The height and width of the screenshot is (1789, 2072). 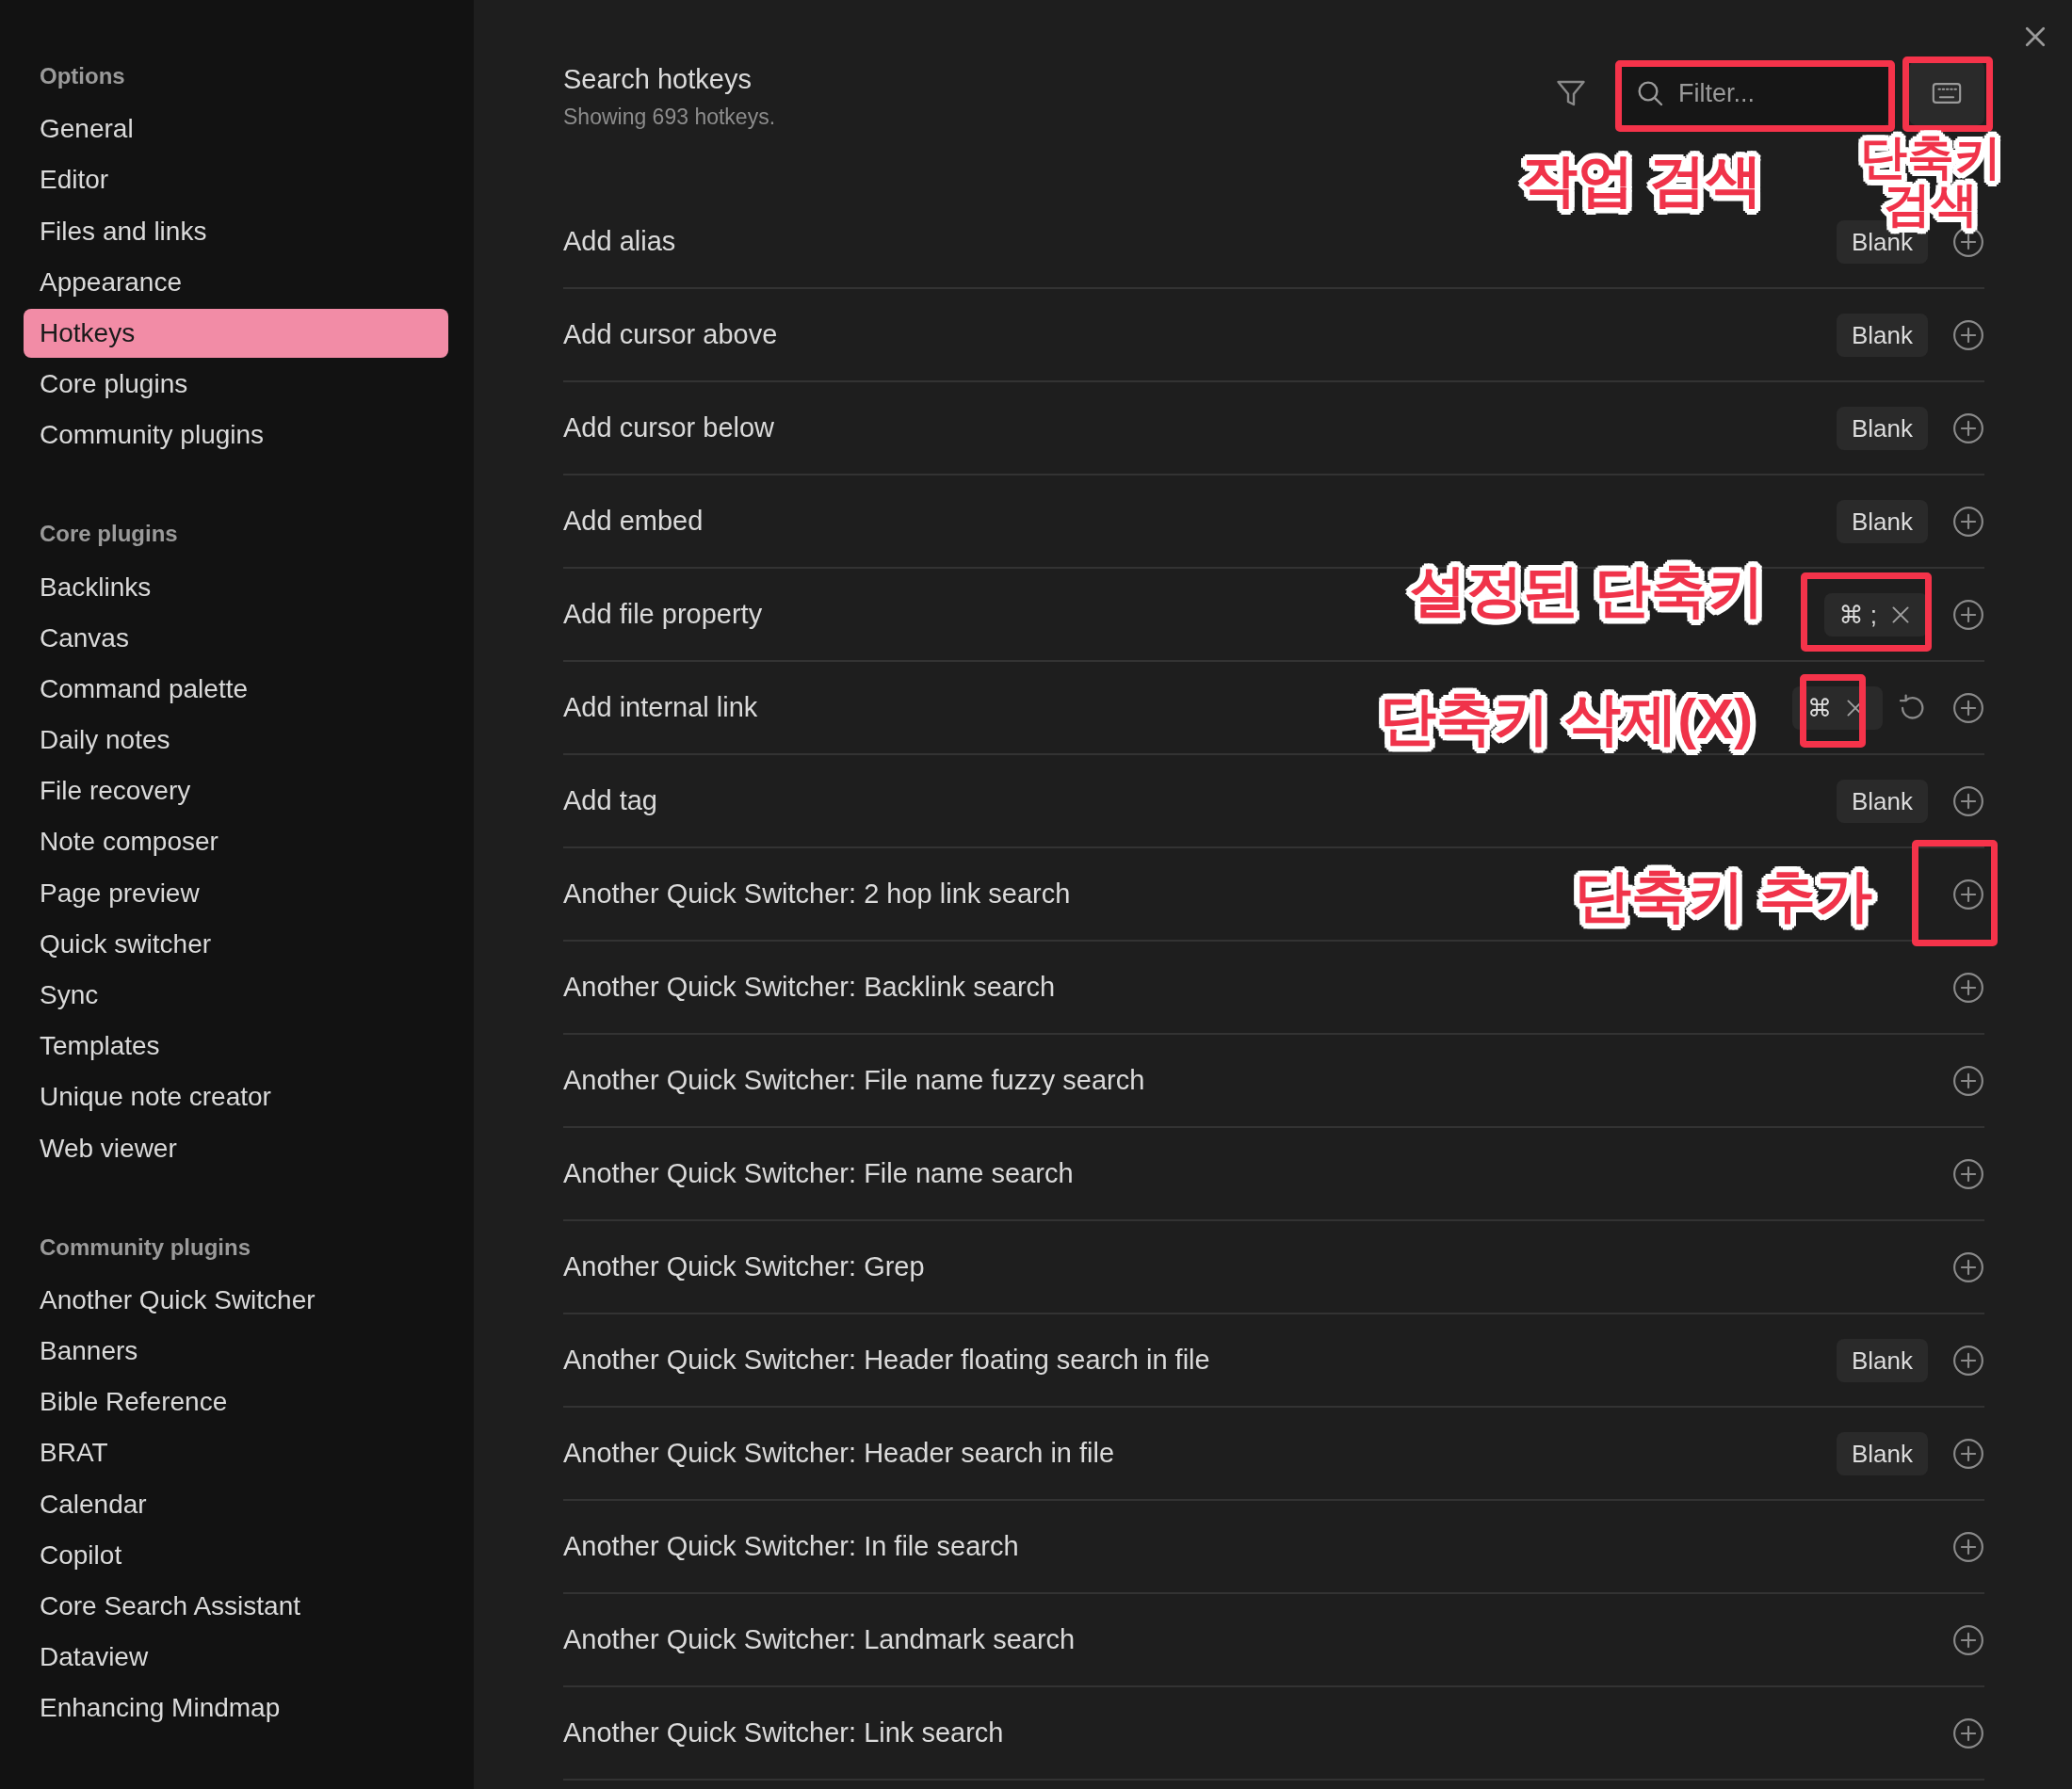 What do you see at coordinates (236, 1148) in the screenshot?
I see `sidebar-item: Web viewer` at bounding box center [236, 1148].